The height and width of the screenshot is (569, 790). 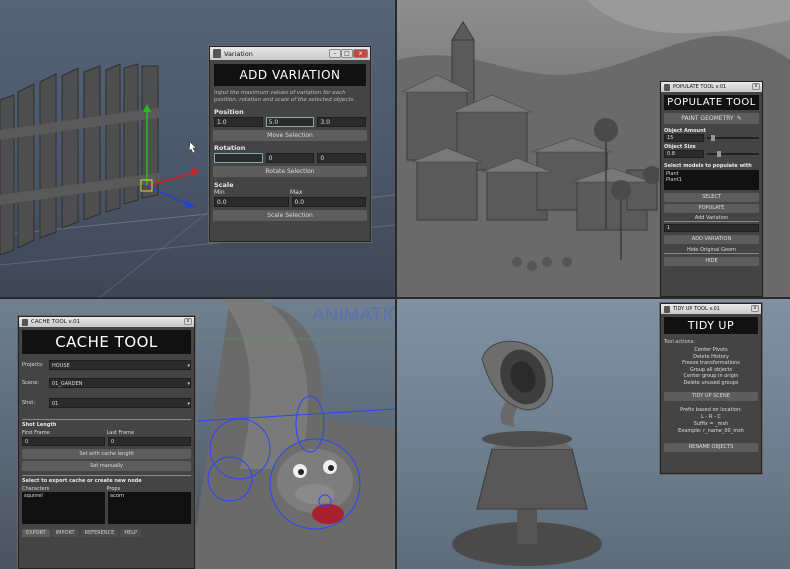 I want to click on prefix-line: Example: r_name_00_msh, so click(x=711, y=431).